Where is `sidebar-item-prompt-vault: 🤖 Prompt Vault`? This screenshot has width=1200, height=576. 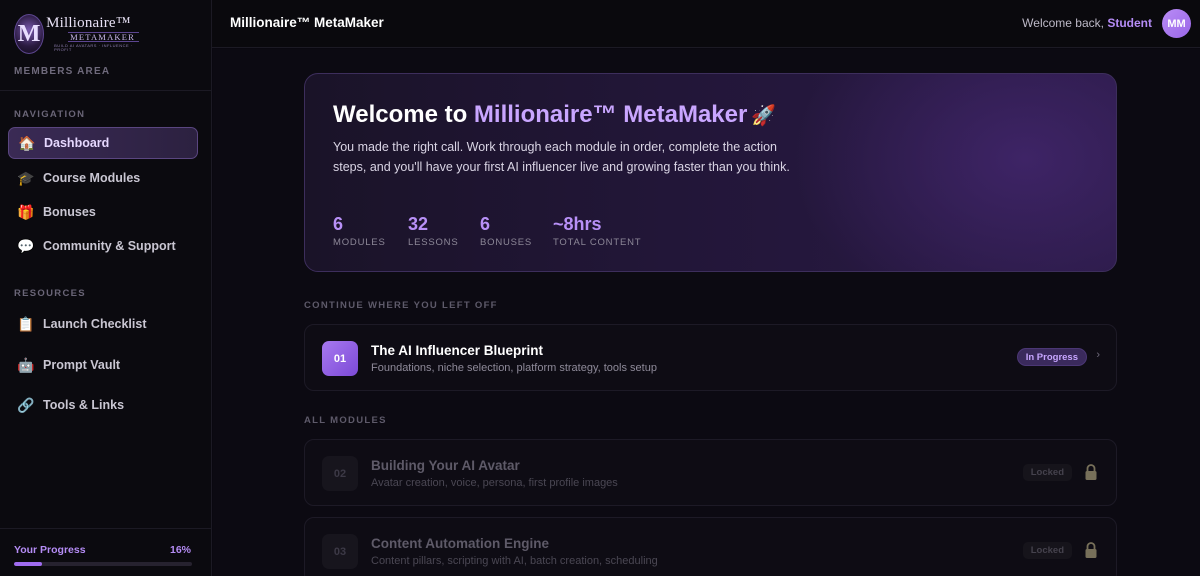 sidebar-item-prompt-vault: 🤖 Prompt Vault is located at coordinates (103, 365).